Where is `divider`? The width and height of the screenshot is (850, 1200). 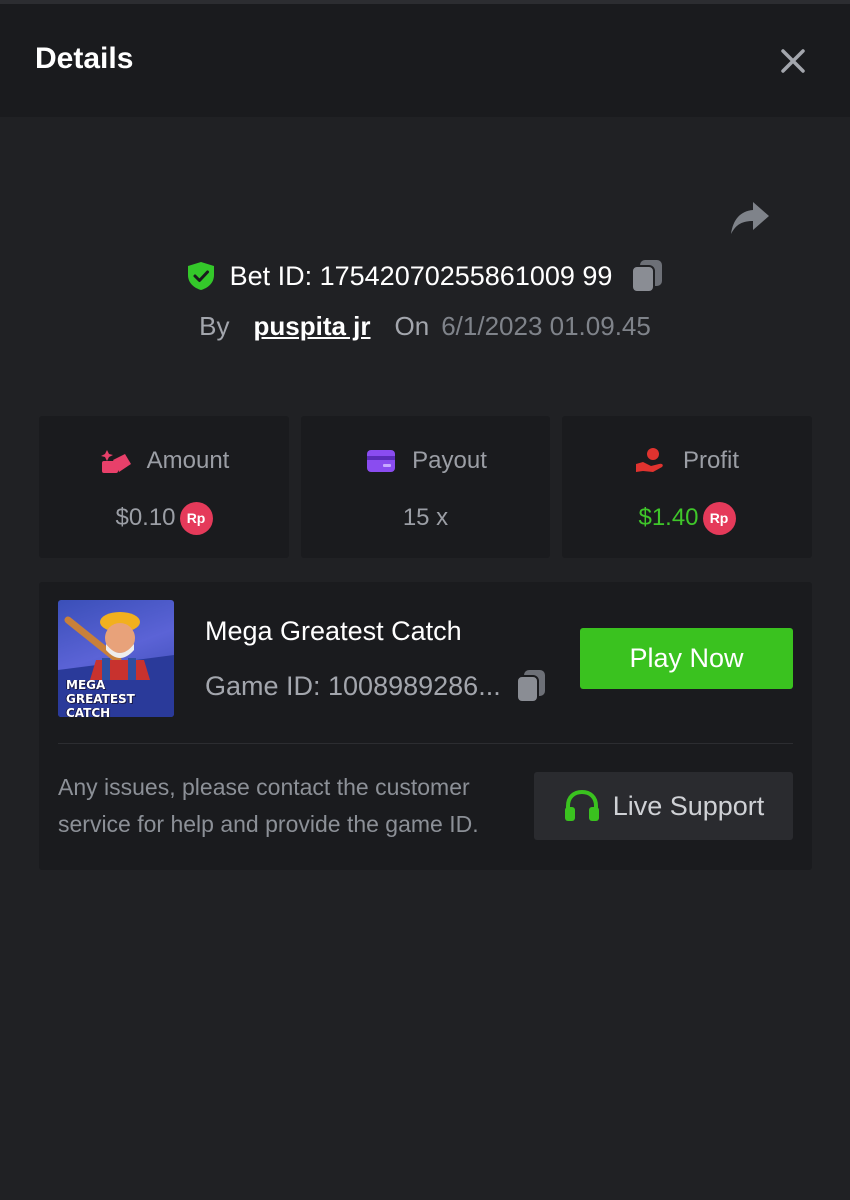 divider is located at coordinates (425, 743).